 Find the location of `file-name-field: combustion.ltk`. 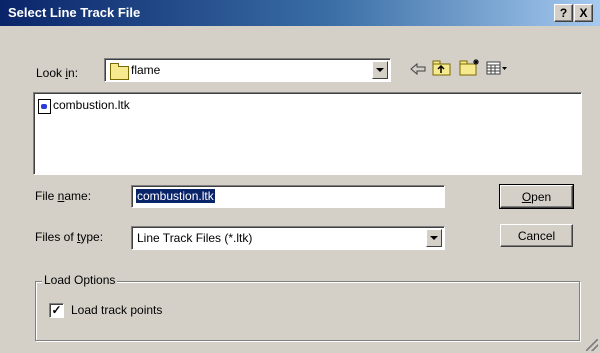

file-name-field: combustion.ltk is located at coordinates (288, 196).